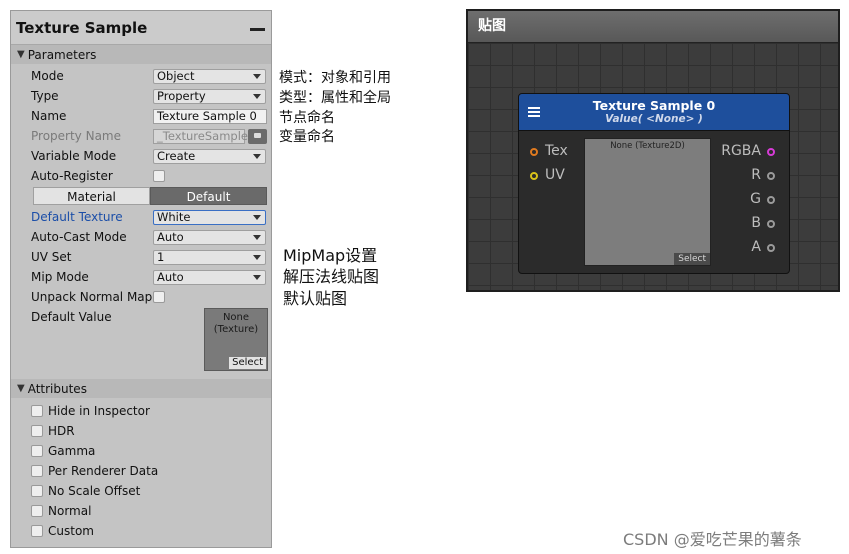 Image resolution: width=849 pixels, height=554 pixels. What do you see at coordinates (647, 146) in the screenshot?
I see `preview-label: None (Texture2D)` at bounding box center [647, 146].